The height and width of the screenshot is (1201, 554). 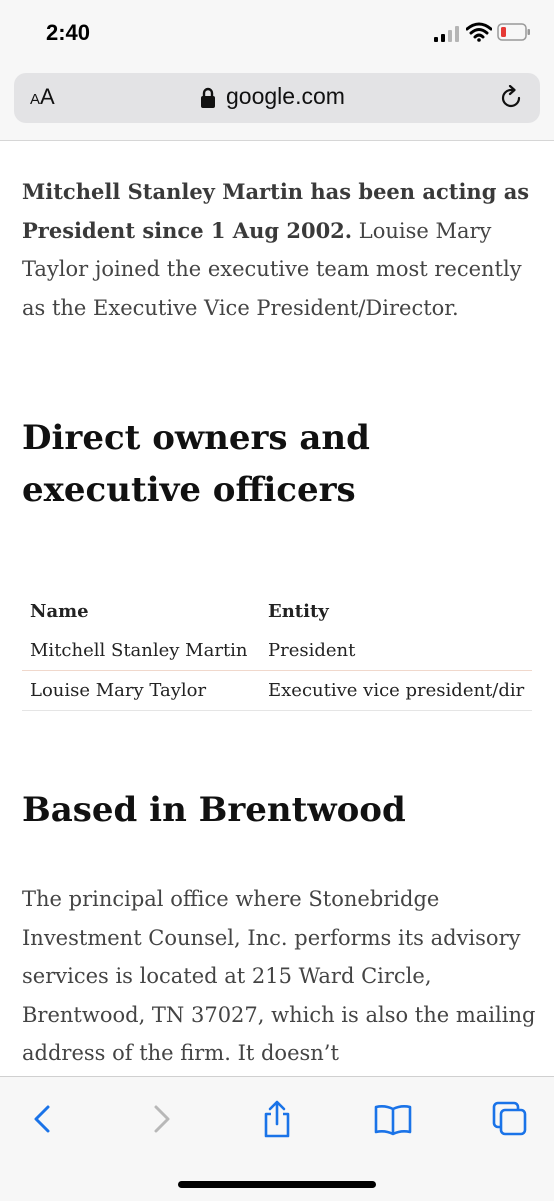 What do you see at coordinates (510, 1119) in the screenshot?
I see `tabs-icon` at bounding box center [510, 1119].